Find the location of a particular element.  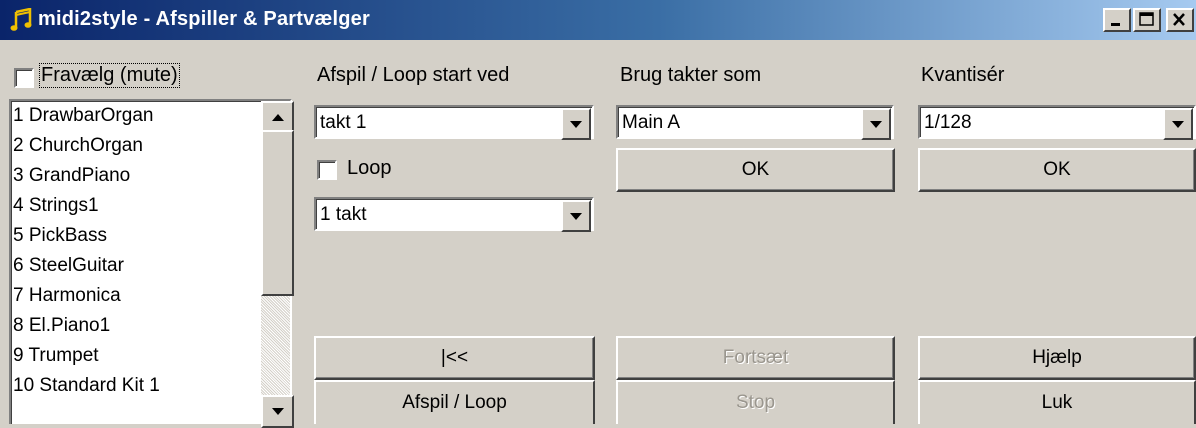

track-list-scrollbar is located at coordinates (277, 264).